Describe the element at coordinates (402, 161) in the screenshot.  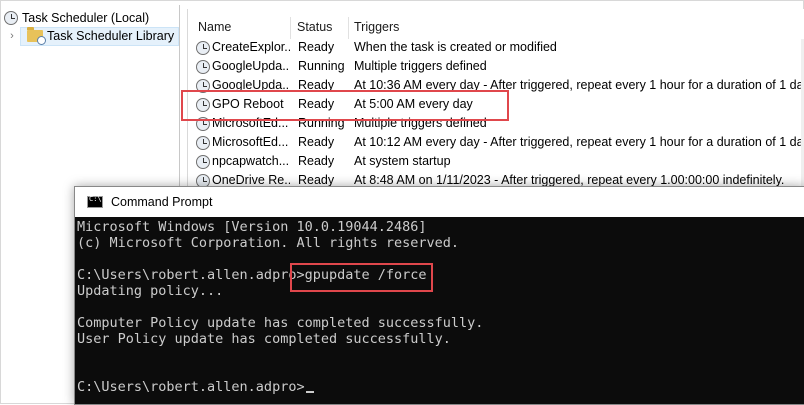
I see `task-triggers: At system startup` at that location.